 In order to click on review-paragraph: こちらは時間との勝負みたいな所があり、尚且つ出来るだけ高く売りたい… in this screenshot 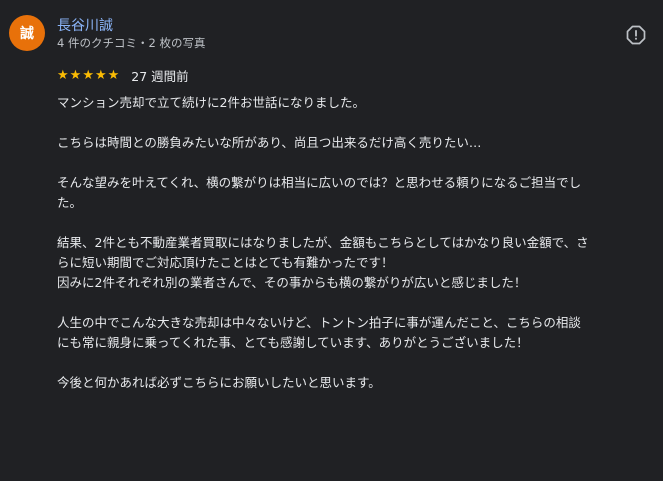, I will do `click(358, 143)`.